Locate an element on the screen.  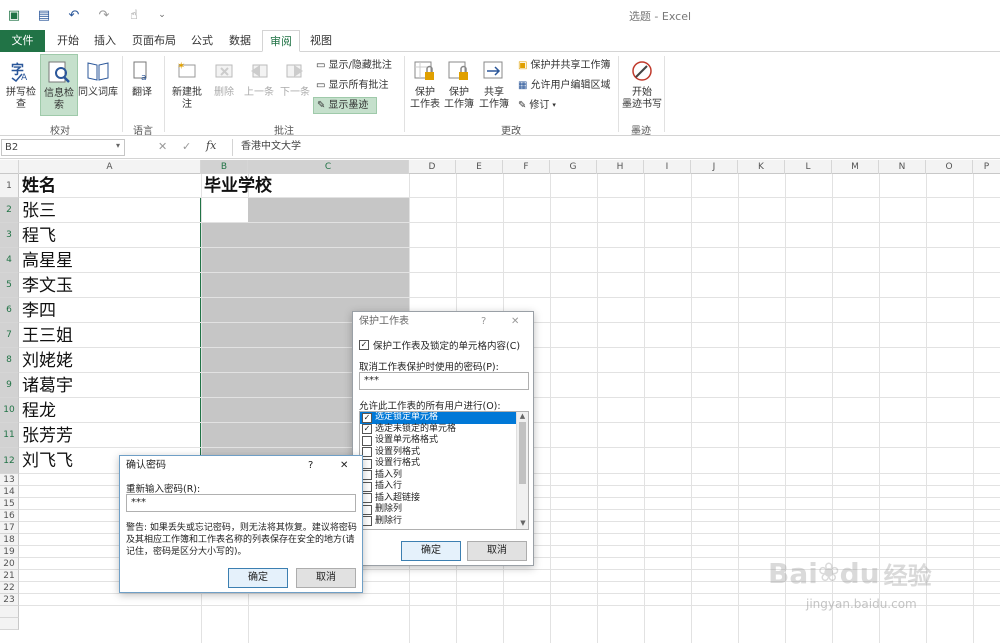
col-header-f: F is located at coordinates (526, 167).